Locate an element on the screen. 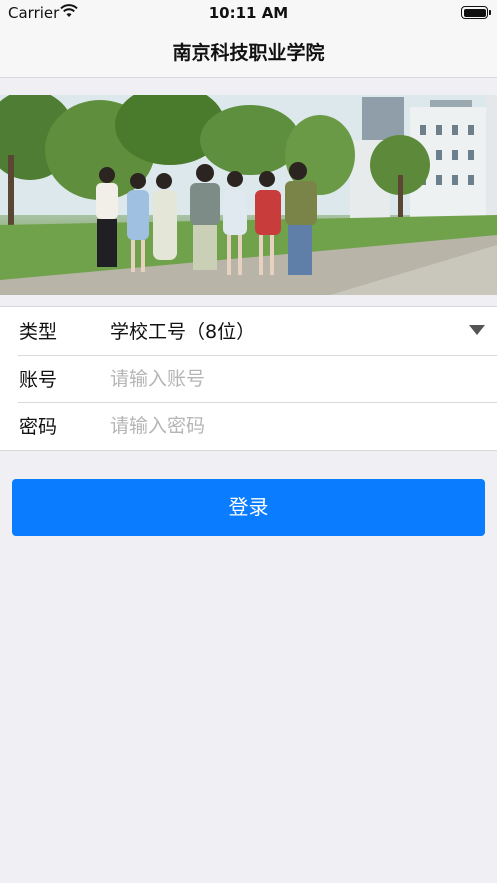 This screenshot has width=497, height=883. navigation-bar: 南京科技职业学院 is located at coordinates (248, 52).